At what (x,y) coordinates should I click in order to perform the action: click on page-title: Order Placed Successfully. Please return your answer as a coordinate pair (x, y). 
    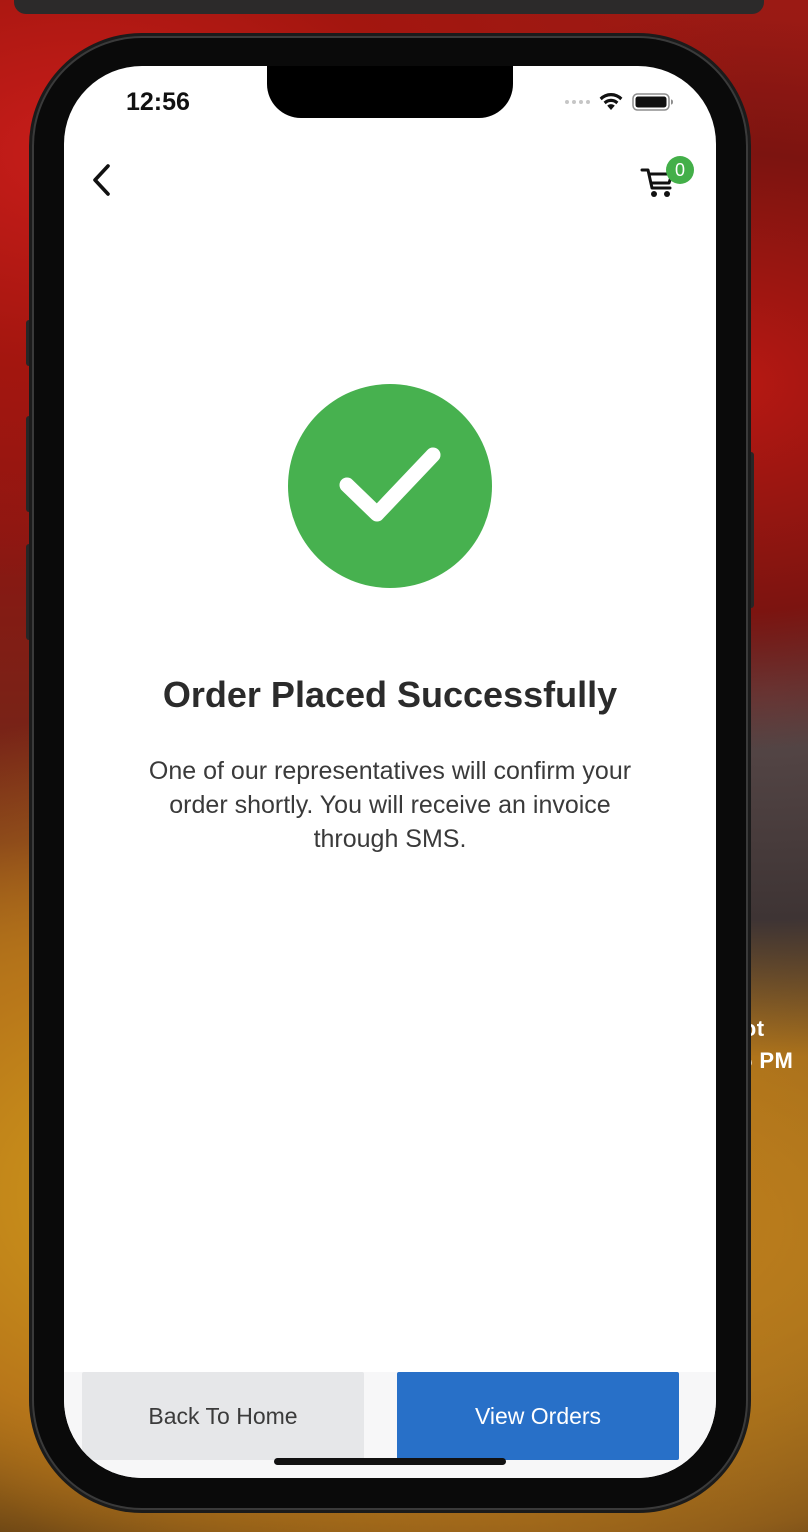
    Looking at the image, I should click on (390, 694).